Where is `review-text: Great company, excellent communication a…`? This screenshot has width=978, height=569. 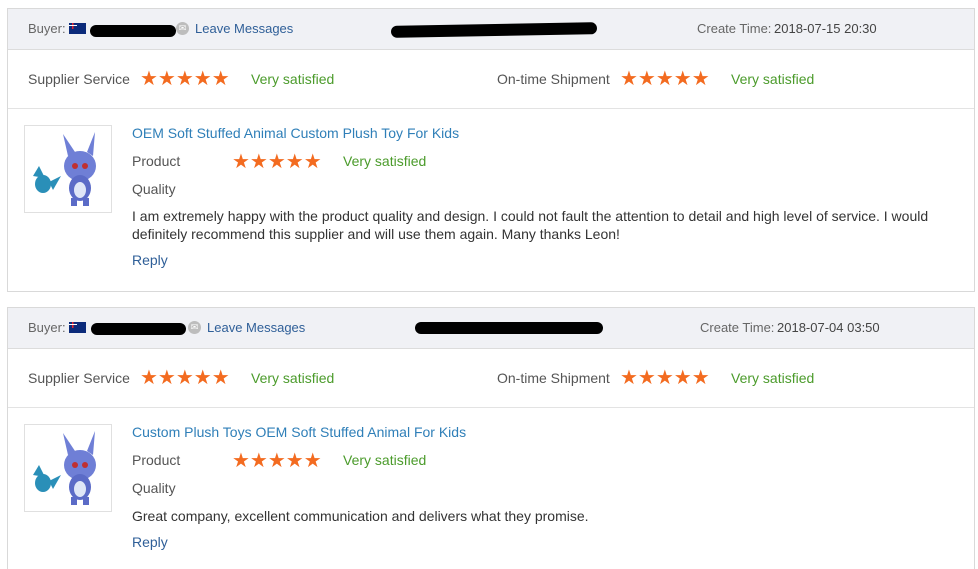
review-text: Great company, excellent communication a… is located at coordinates (360, 516).